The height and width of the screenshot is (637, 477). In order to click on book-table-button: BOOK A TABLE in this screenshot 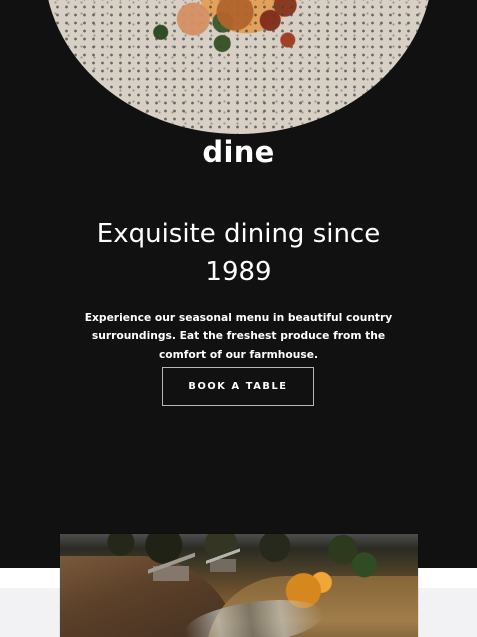, I will do `click(238, 386)`.